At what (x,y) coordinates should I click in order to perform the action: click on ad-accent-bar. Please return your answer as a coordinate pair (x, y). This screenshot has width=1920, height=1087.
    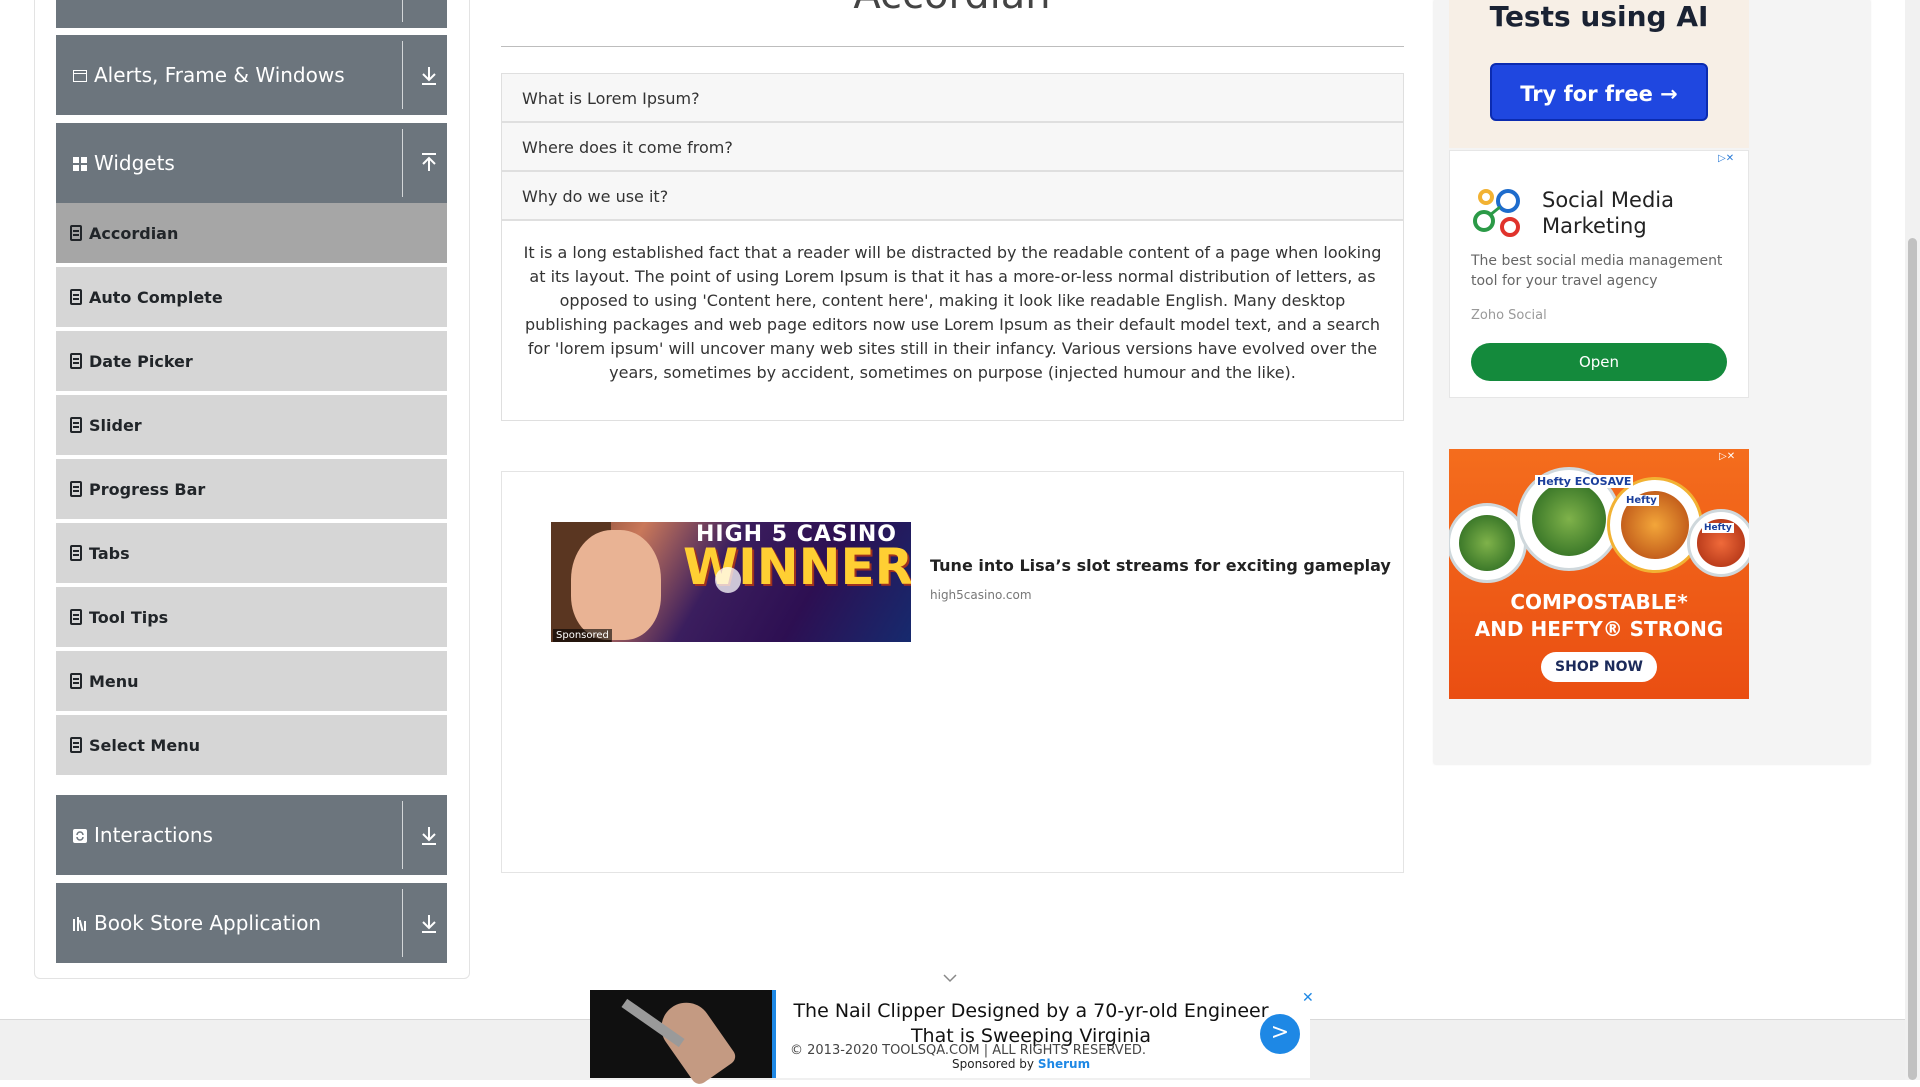
    Looking at the image, I should click on (774, 1034).